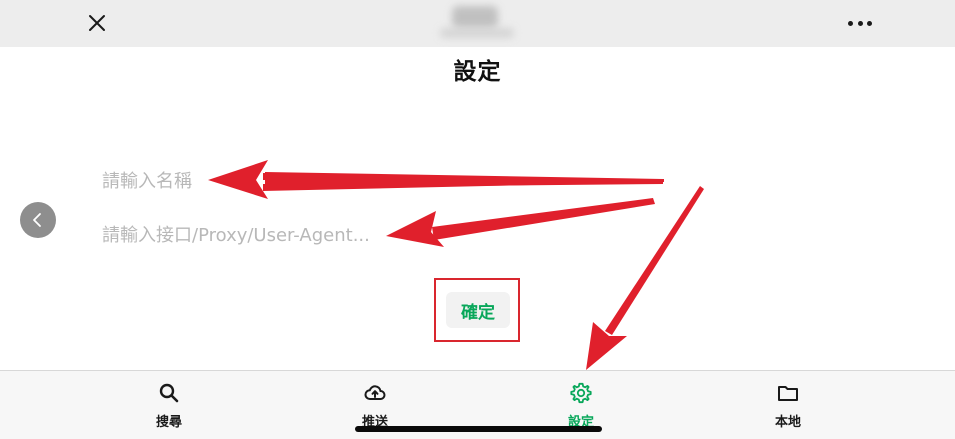 Image resolution: width=955 pixels, height=439 pixels. What do you see at coordinates (292, 235) in the screenshot?
I see `api-proxy-useragent-input` at bounding box center [292, 235].